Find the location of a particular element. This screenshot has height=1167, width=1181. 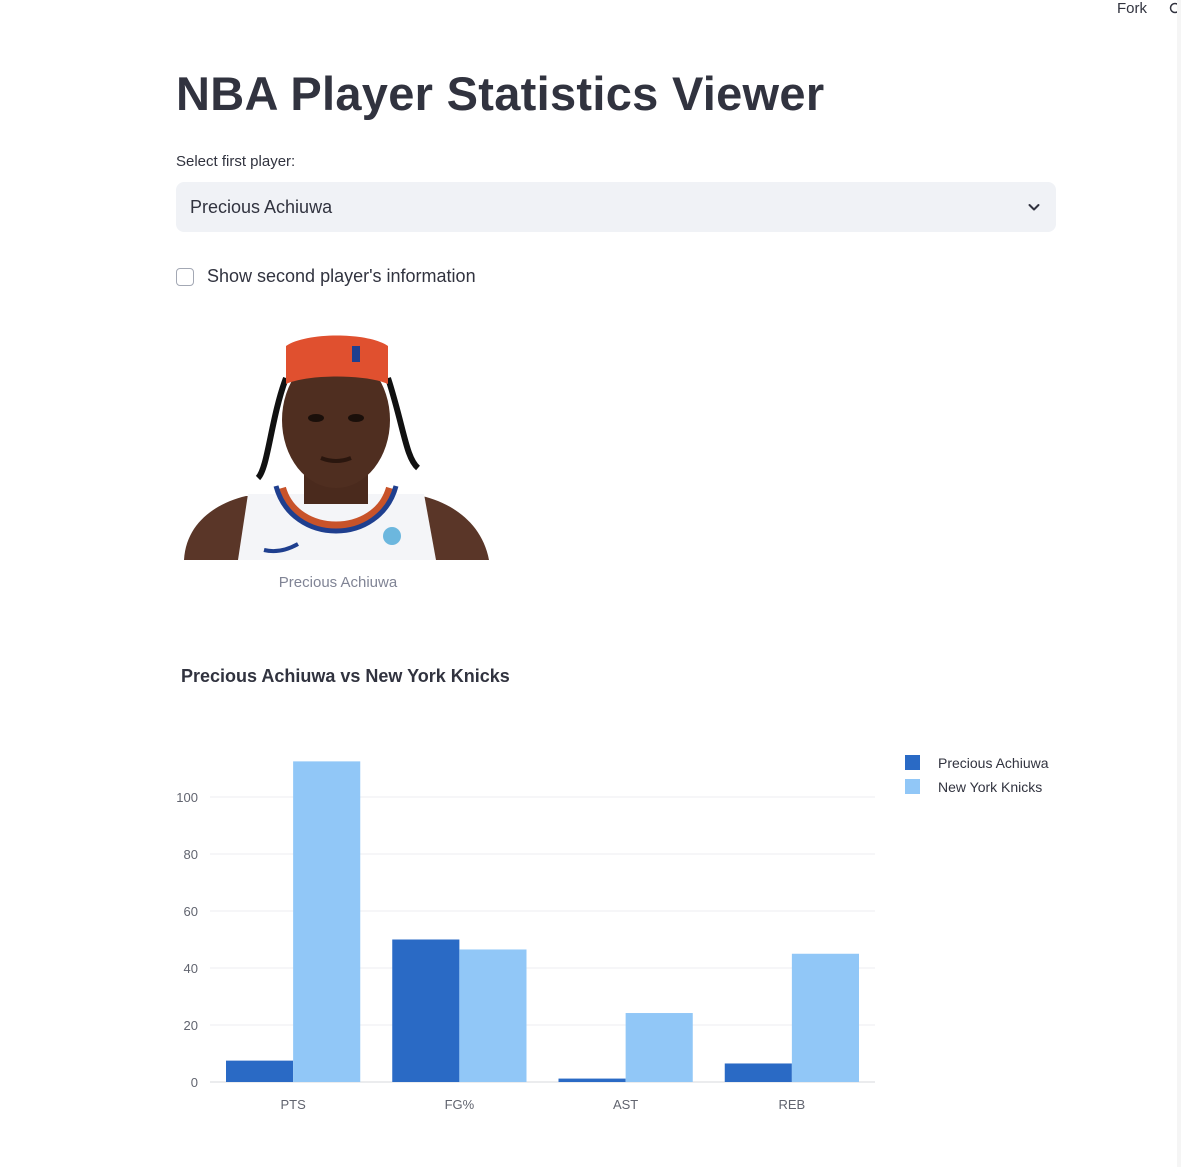

y-tick-label: 40 is located at coordinates (191, 968).